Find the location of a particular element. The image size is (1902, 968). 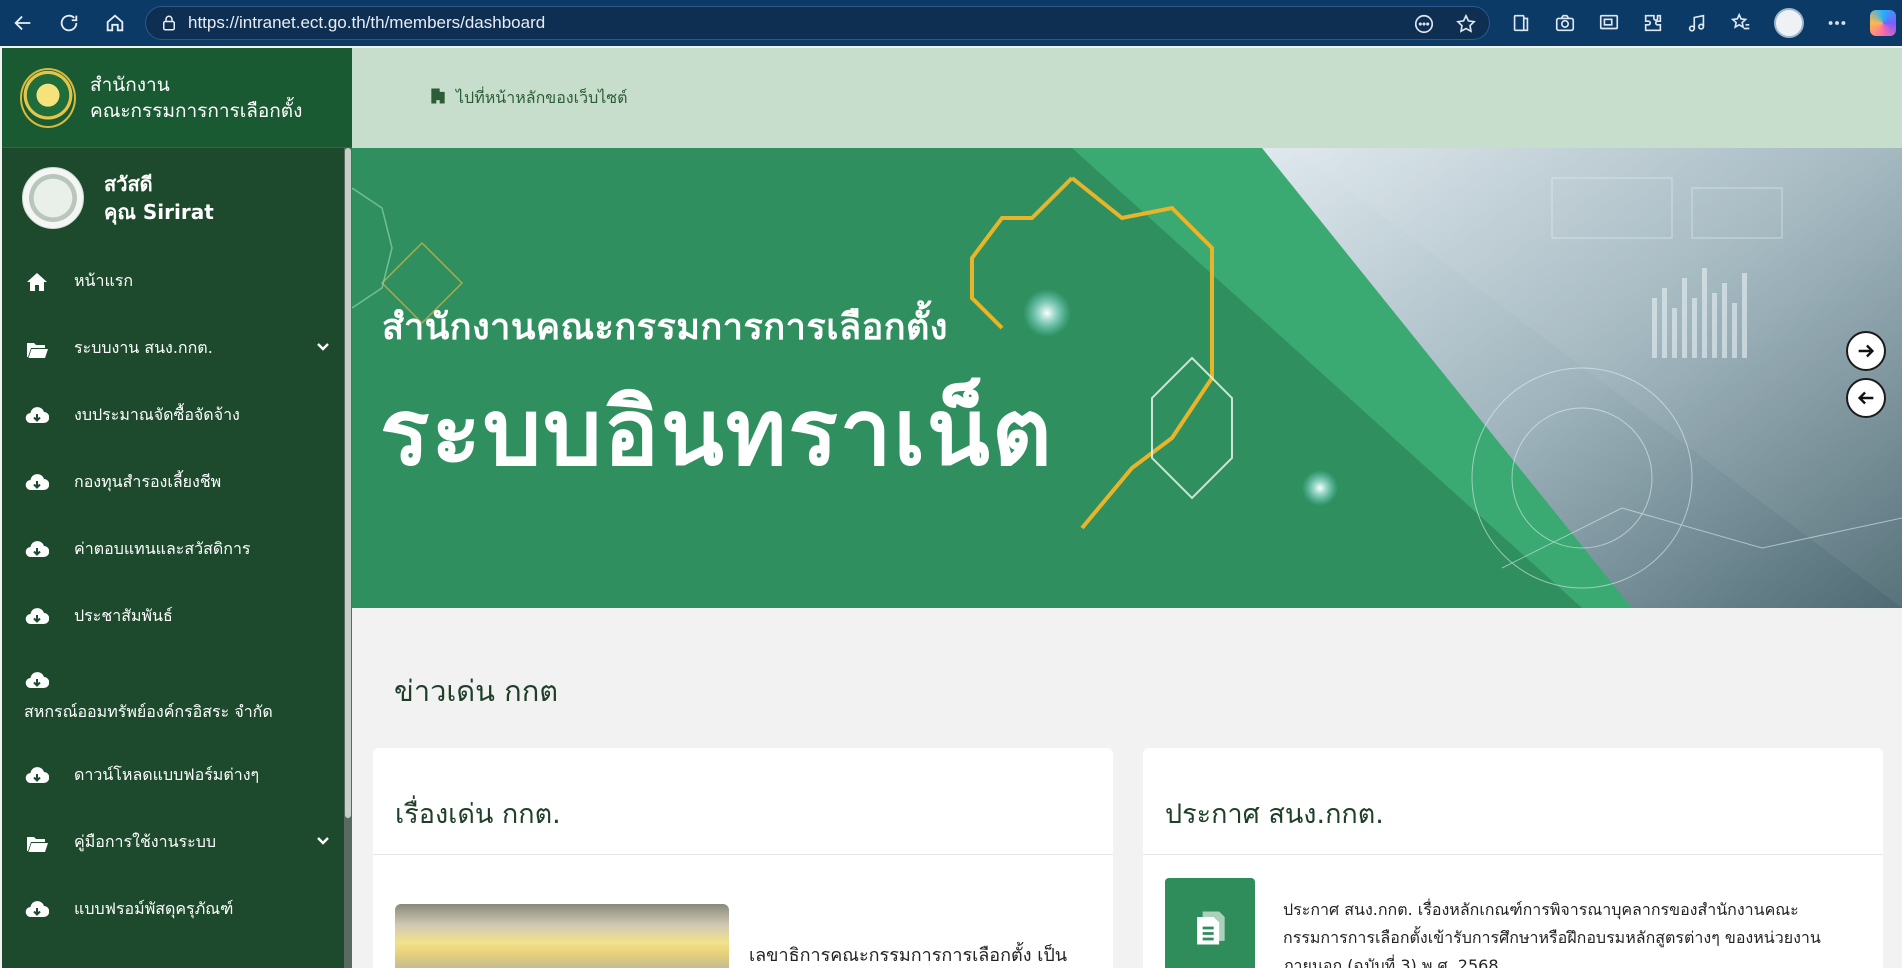

banner-title: ระบบอินทราเน็ต is located at coordinates (717, 432).